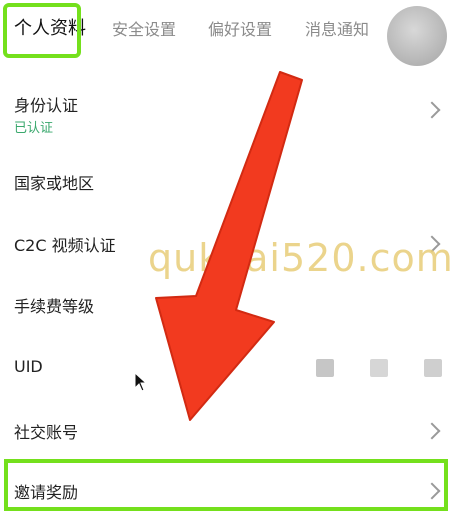 Image resolution: width=452 pixels, height=513 pixels. I want to click on mouse-cursor-icon, so click(141, 382).